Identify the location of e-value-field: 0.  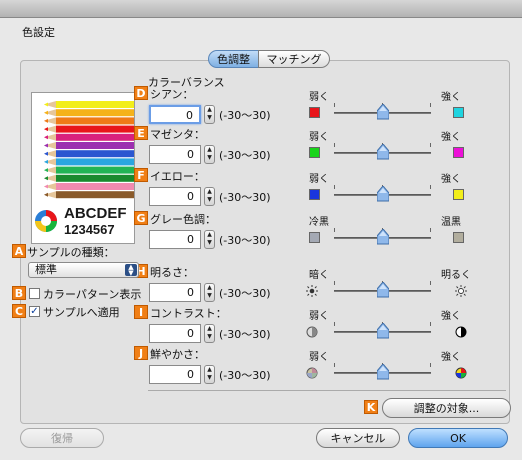
(175, 154).